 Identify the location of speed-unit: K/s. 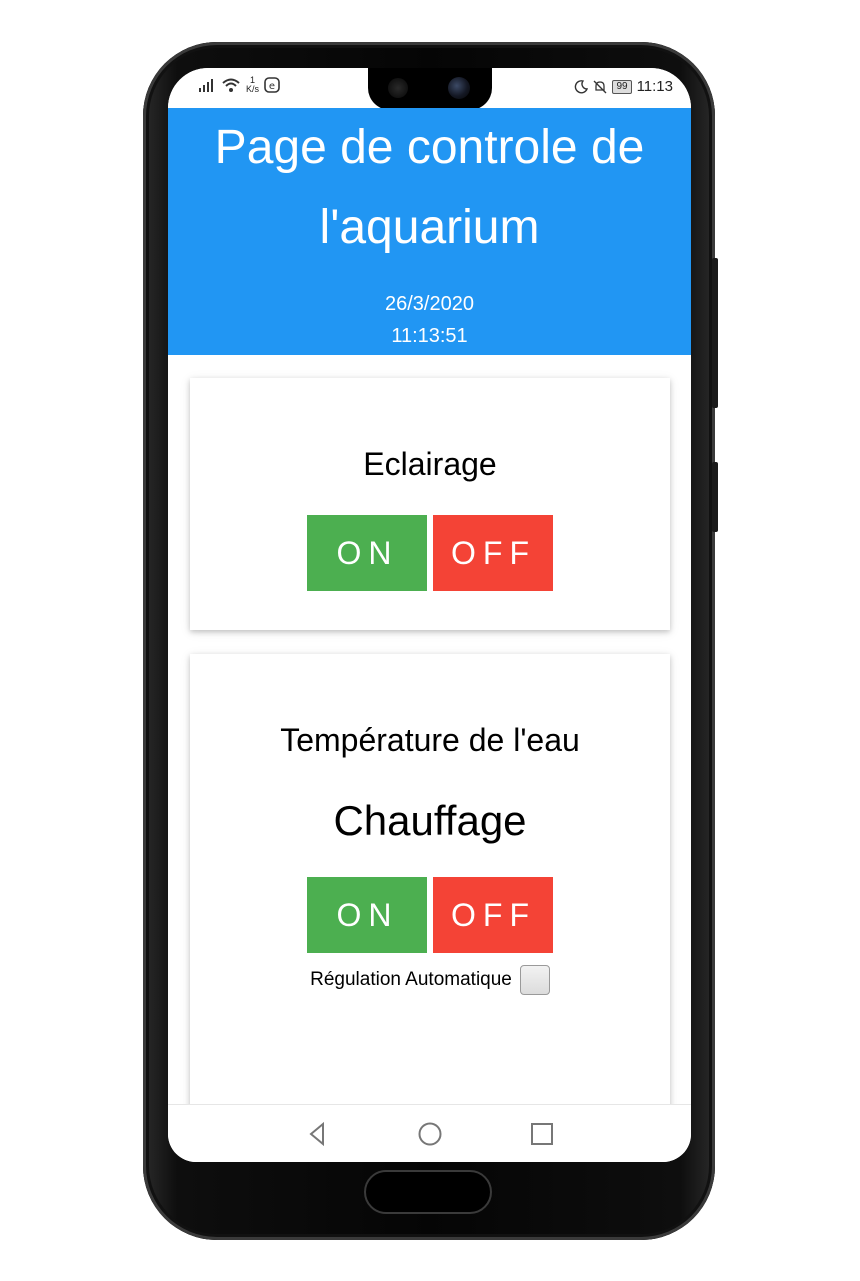
(253, 89).